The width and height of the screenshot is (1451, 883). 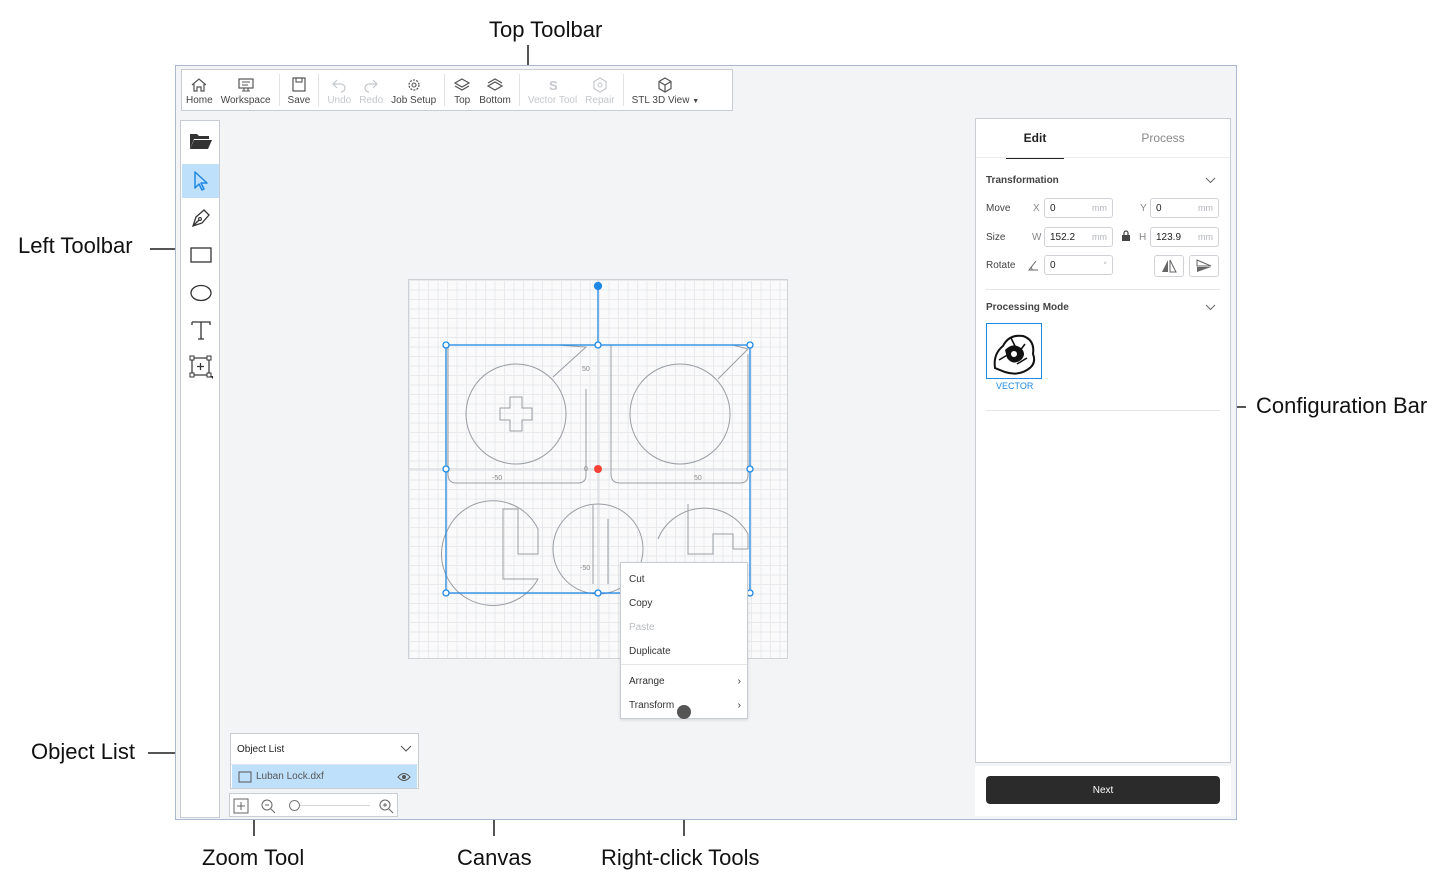 I want to click on context-copy: Copy, so click(x=685, y=603).